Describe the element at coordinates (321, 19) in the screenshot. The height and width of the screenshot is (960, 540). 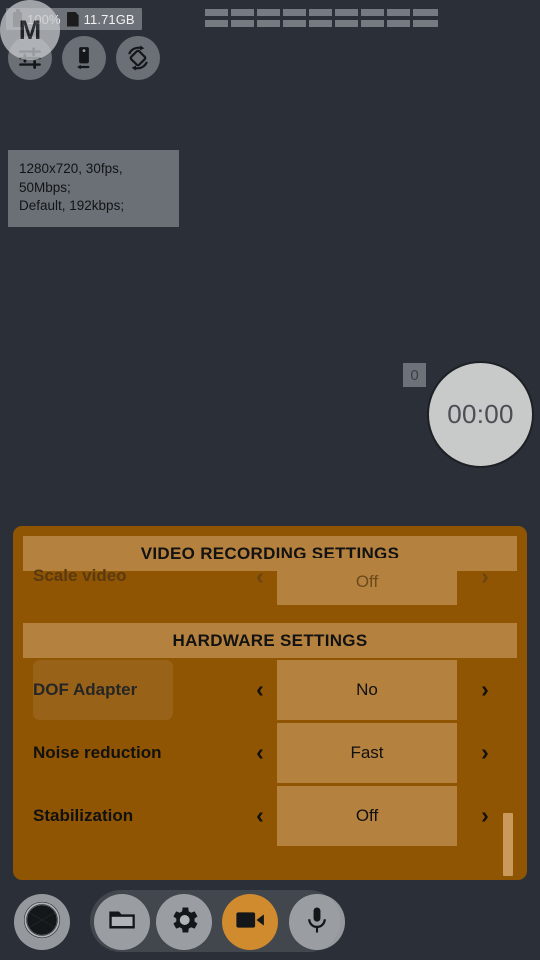
I see `horizon-level-indicator` at that location.